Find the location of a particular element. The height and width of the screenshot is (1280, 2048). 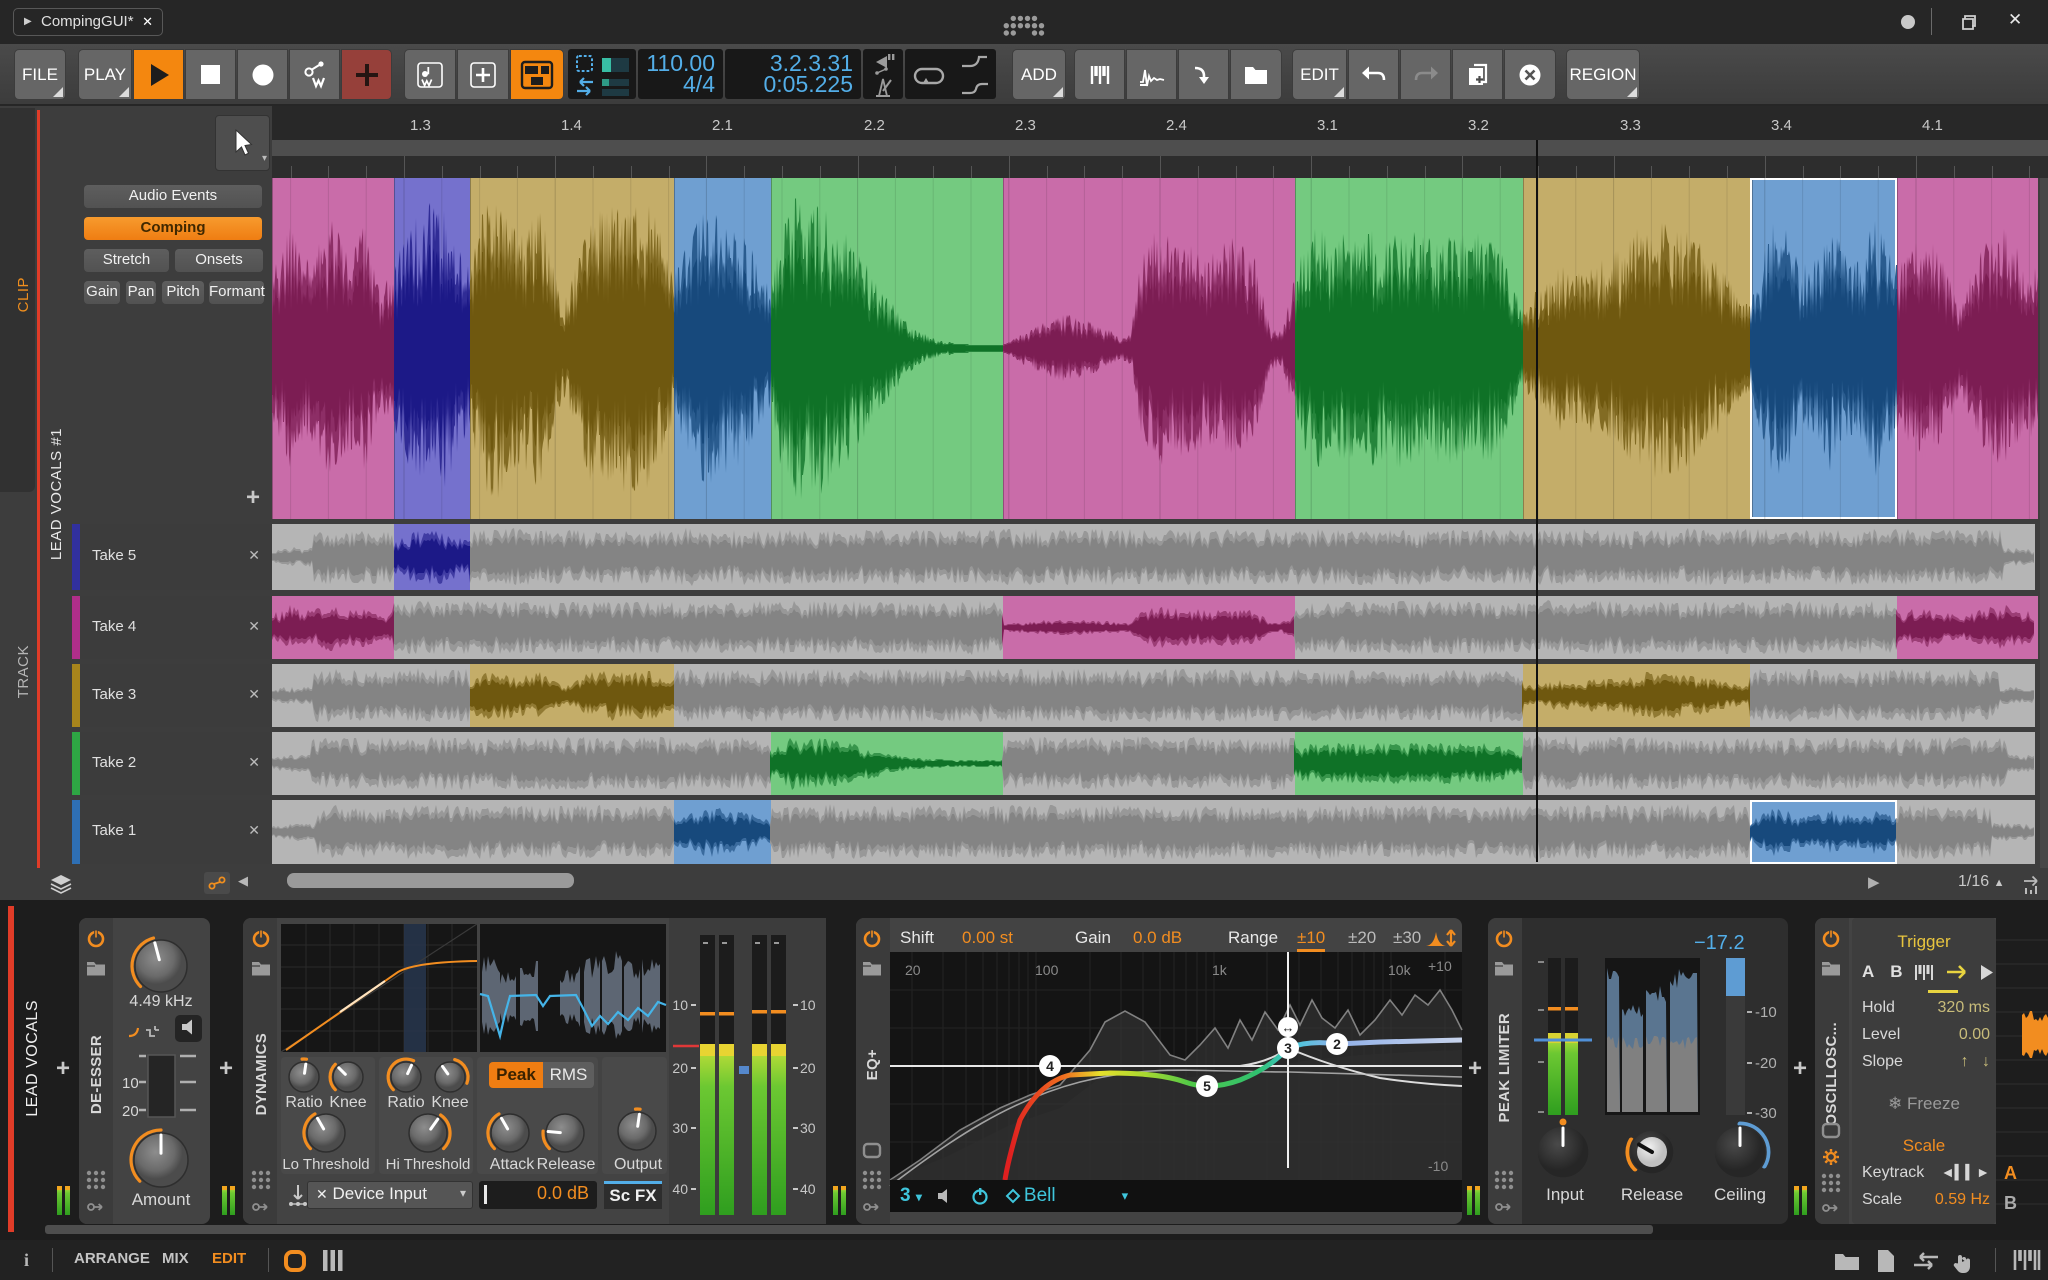

svg-text: -30 is located at coordinates (1766, 1113).